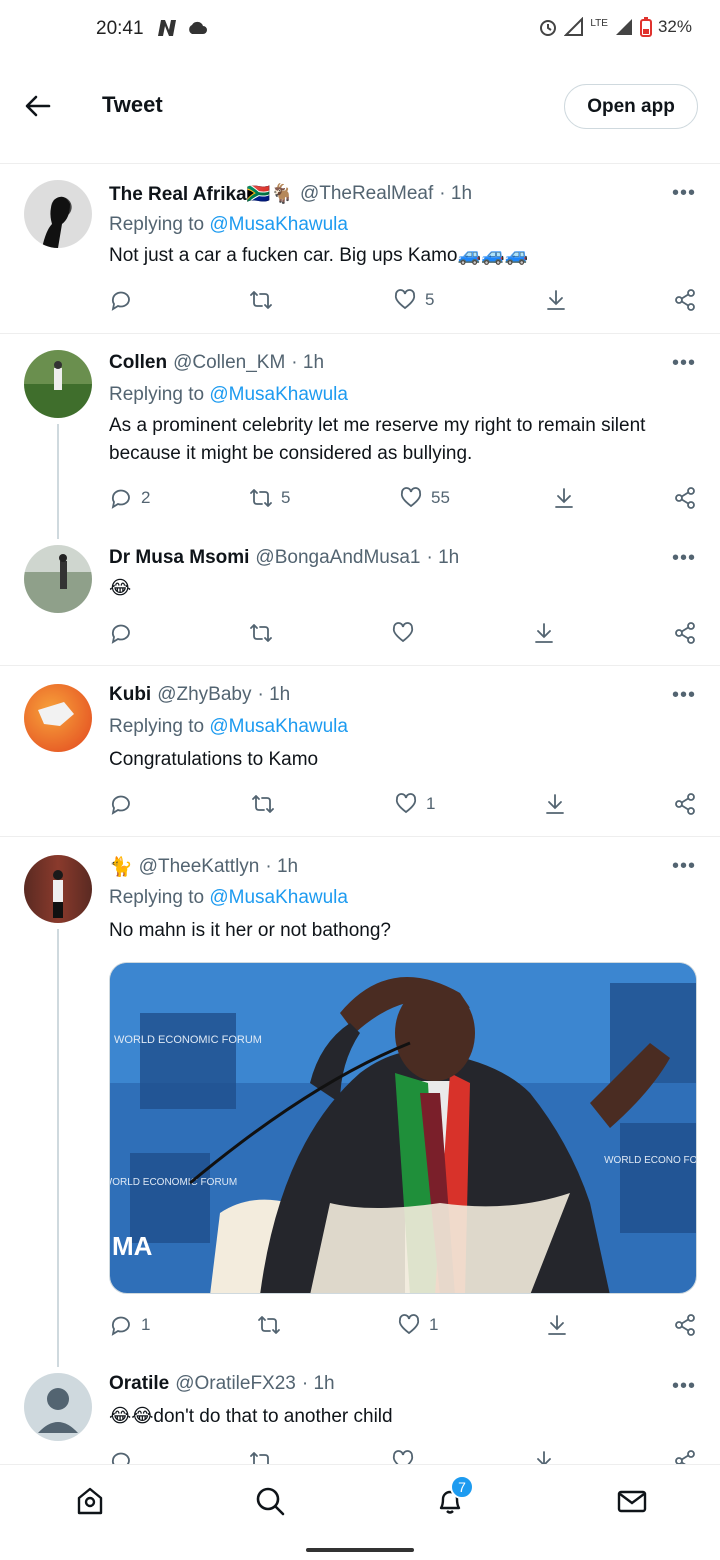 The height and width of the screenshot is (1560, 720). Describe the element at coordinates (182, 28) in the screenshot. I see `status-notification-icons` at that location.